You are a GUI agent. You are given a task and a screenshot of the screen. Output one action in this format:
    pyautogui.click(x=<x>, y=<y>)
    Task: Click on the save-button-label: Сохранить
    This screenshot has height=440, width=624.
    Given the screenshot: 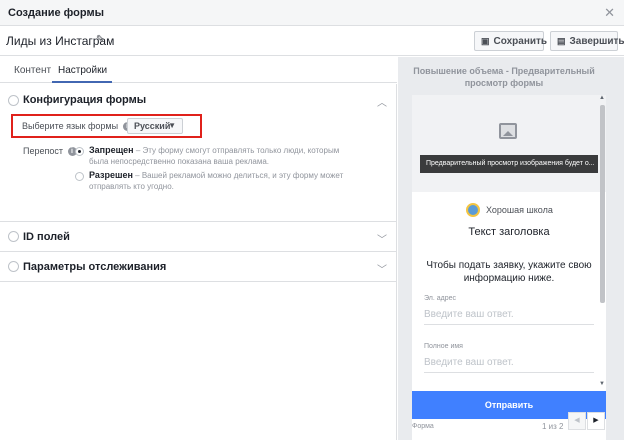 What is the action you would take?
    pyautogui.click(x=520, y=41)
    